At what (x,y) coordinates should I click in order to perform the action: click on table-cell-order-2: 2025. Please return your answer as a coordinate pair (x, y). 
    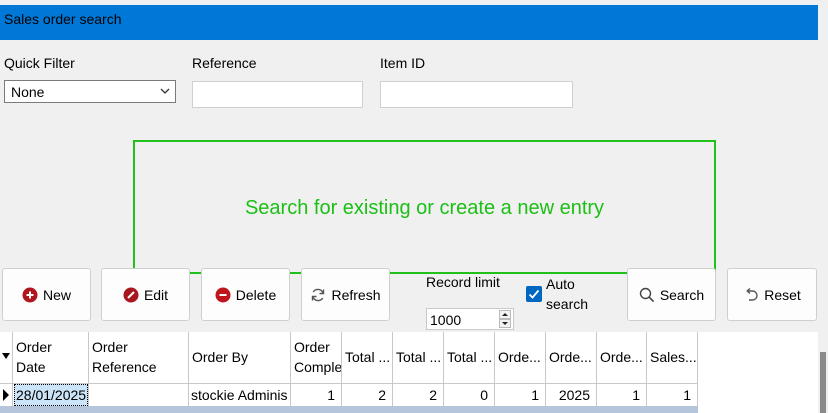
    Looking at the image, I should click on (571, 395).